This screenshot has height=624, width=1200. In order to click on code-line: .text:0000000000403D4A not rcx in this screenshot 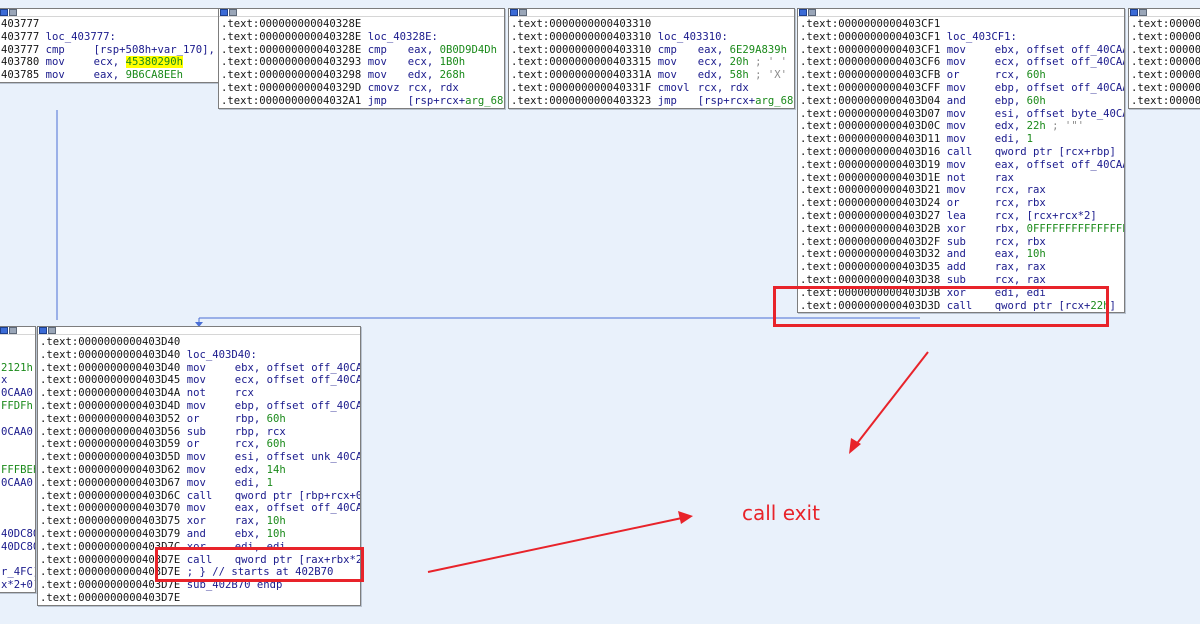, I will do `click(199, 393)`.